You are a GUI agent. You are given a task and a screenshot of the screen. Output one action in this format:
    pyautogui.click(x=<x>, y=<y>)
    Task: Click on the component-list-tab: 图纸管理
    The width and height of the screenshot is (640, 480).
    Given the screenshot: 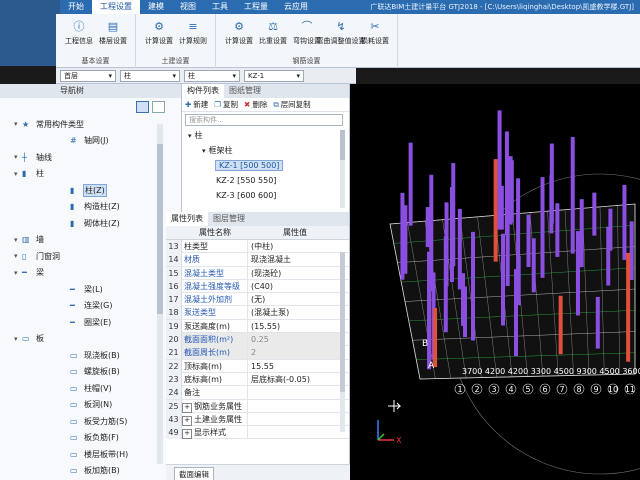 What is the action you would take?
    pyautogui.click(x=245, y=91)
    